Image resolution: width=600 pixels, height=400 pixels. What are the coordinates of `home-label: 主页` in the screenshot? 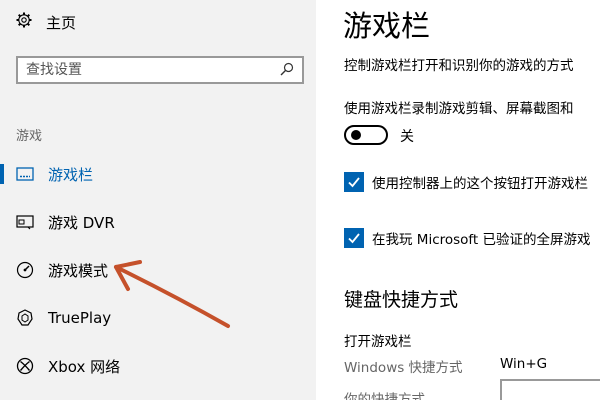 It's located at (61, 22).